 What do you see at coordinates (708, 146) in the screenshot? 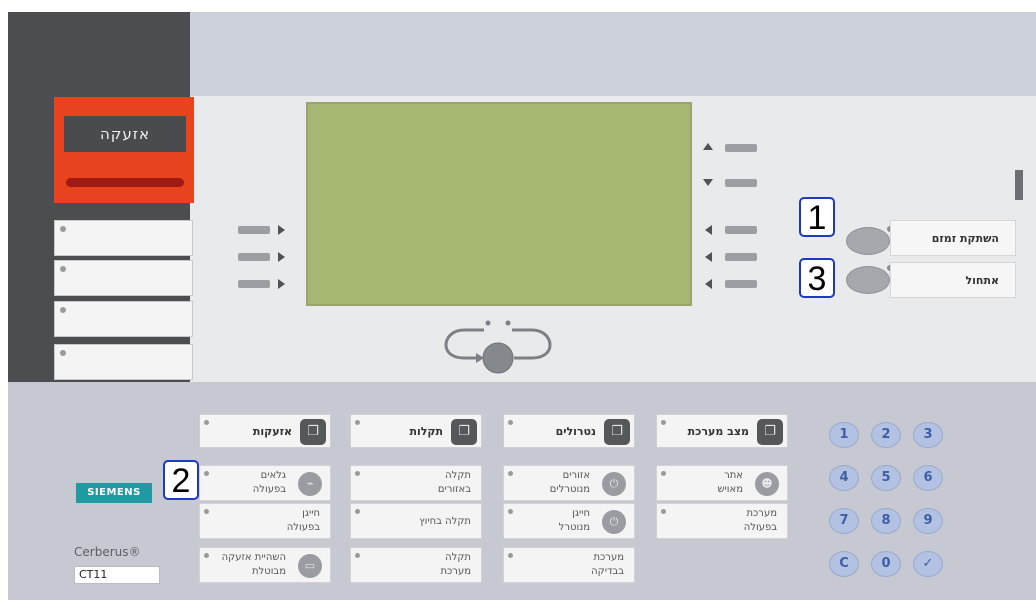
I see `arrow-up-icon` at bounding box center [708, 146].